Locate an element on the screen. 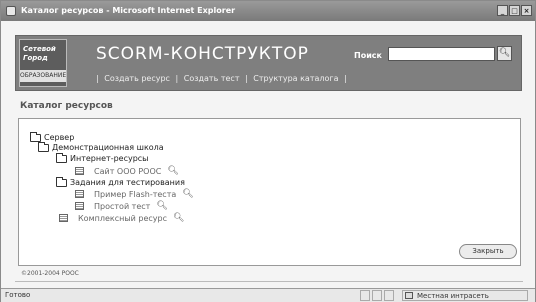 This screenshot has width=536, height=302. tree-label: Задания для тестирования is located at coordinates (127, 182).